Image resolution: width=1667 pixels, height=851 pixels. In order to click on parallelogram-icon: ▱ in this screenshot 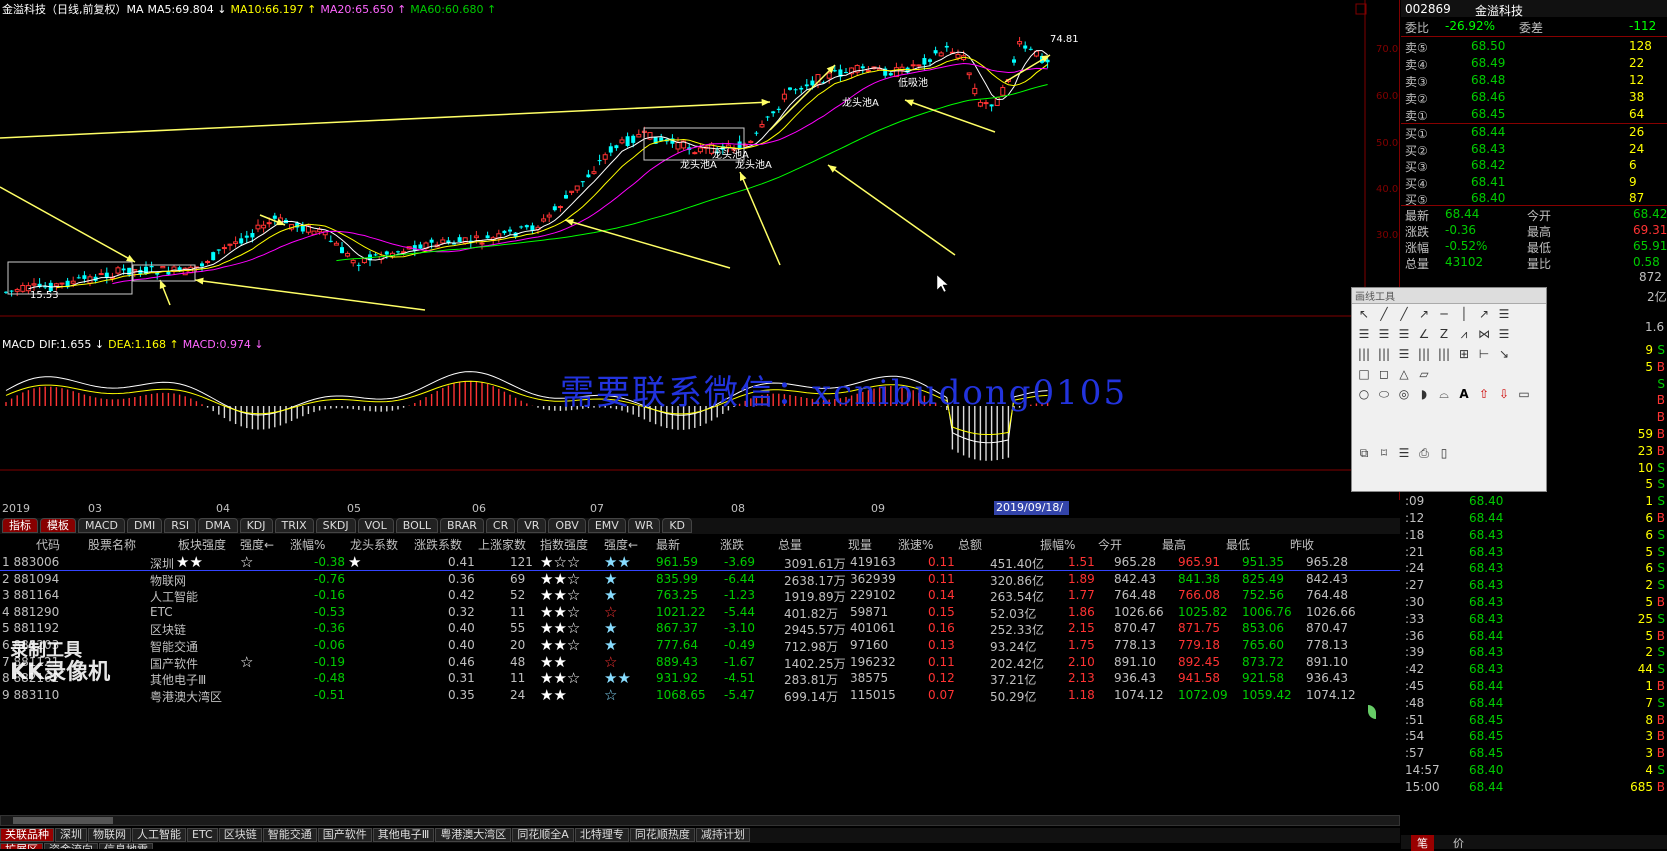, I will do `click(1424, 374)`.